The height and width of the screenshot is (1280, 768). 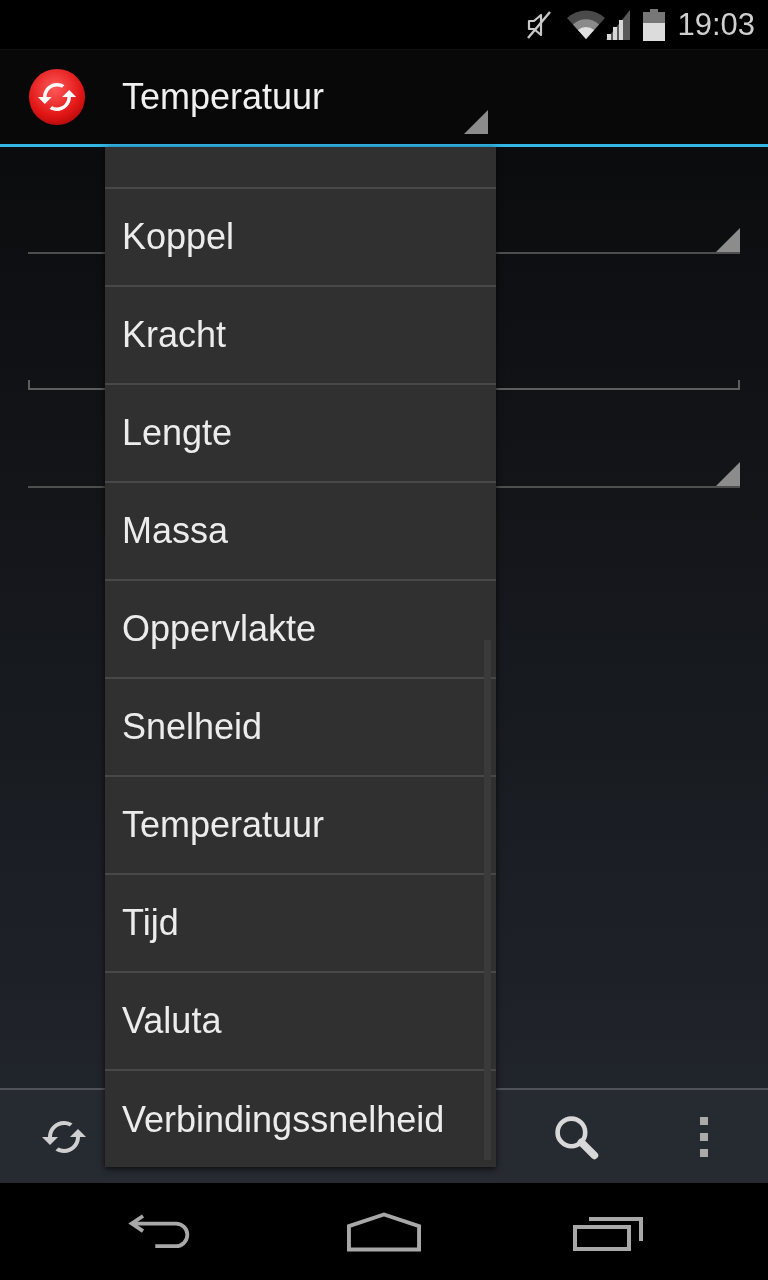 I want to click on search-icon, so click(x=576, y=1136).